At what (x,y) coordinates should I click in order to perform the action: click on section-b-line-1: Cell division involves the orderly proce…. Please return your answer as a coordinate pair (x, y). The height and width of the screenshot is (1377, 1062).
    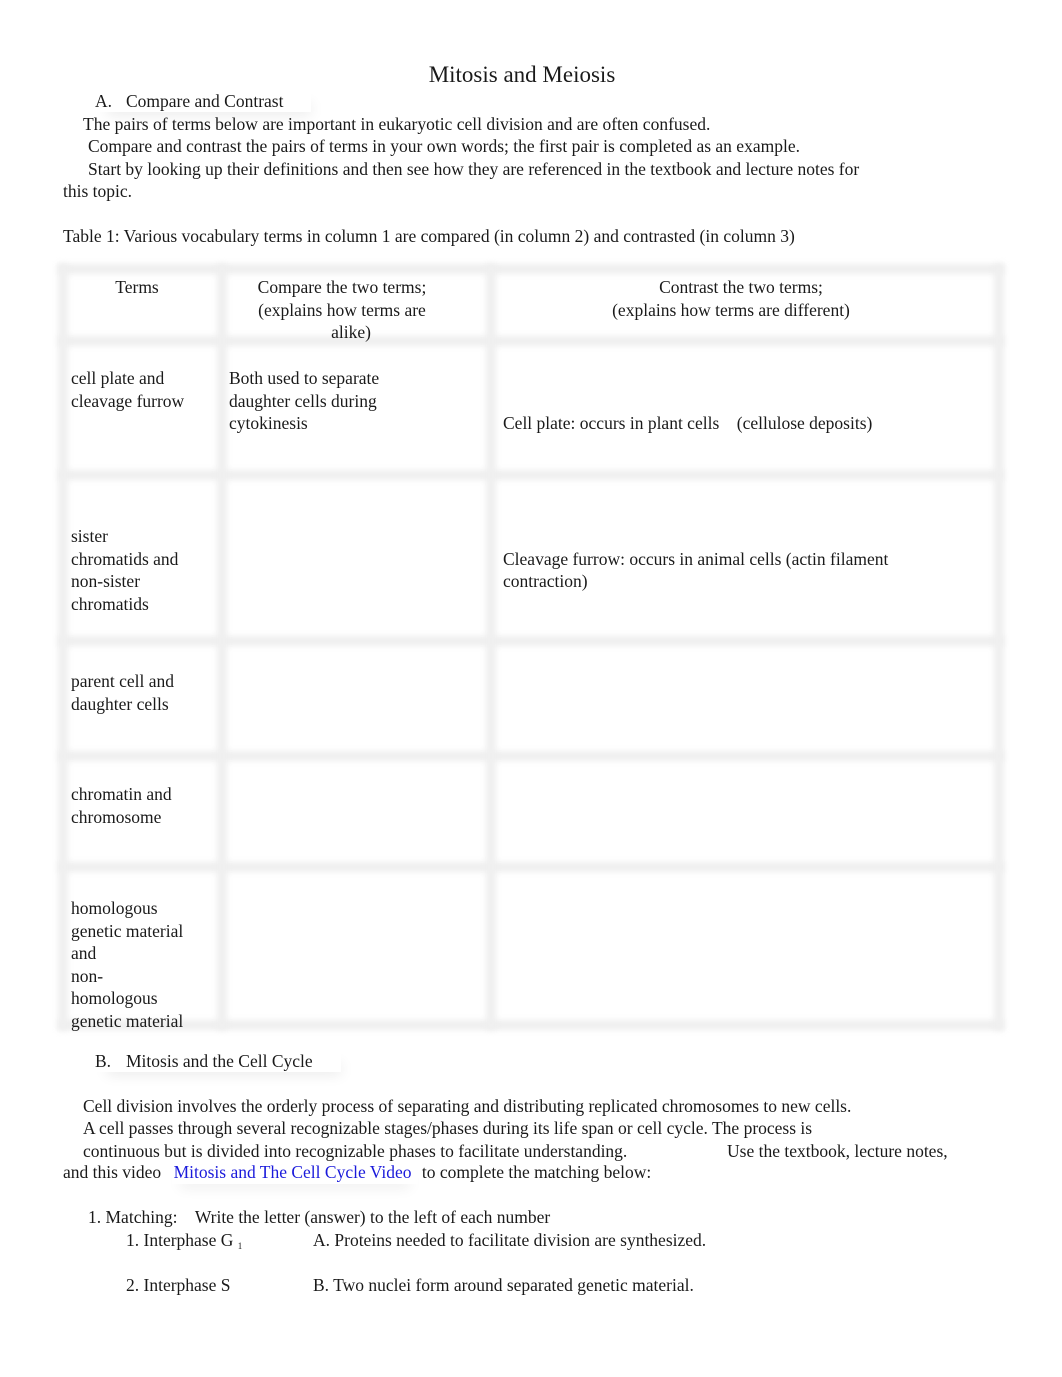
    Looking at the image, I should click on (467, 1106).